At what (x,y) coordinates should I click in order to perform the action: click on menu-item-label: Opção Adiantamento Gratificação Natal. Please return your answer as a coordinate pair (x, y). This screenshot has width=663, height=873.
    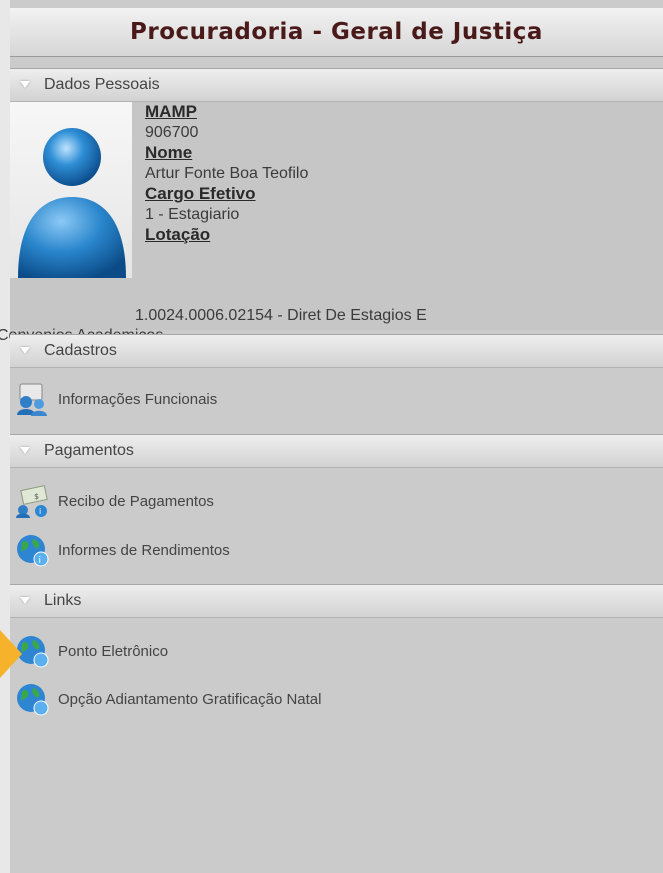
    Looking at the image, I should click on (190, 699).